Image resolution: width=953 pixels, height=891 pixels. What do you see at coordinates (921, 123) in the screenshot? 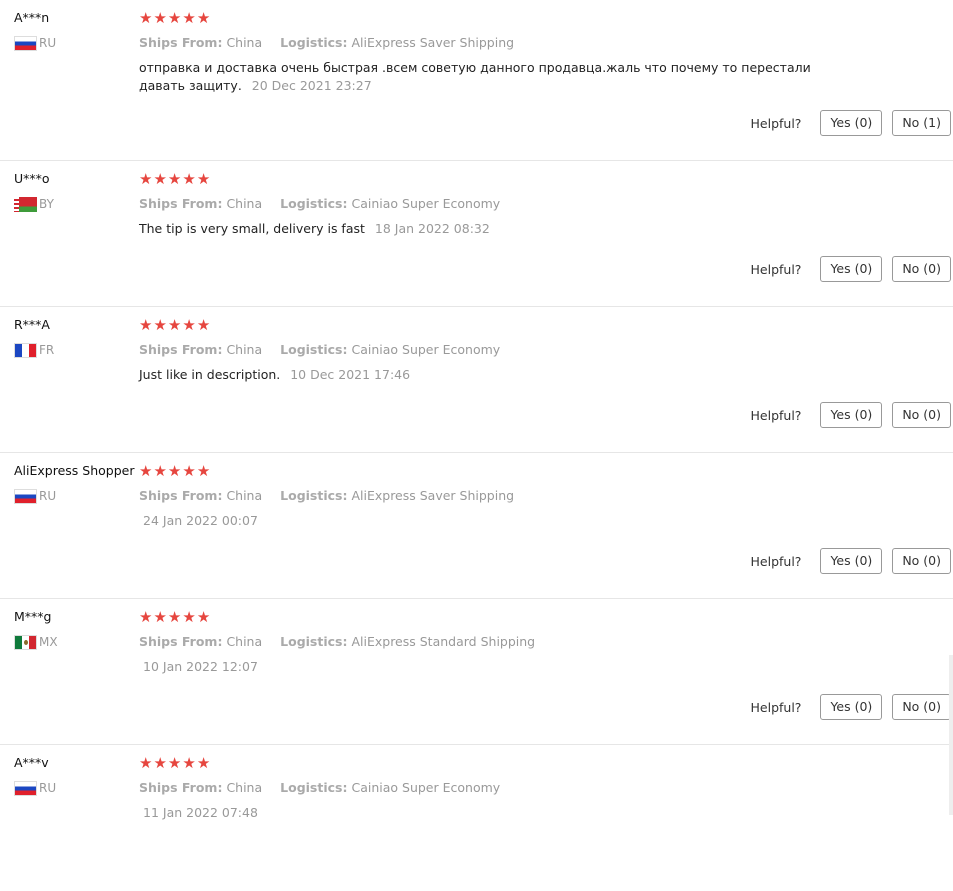
I see `helpful-no-button: No (1)` at bounding box center [921, 123].